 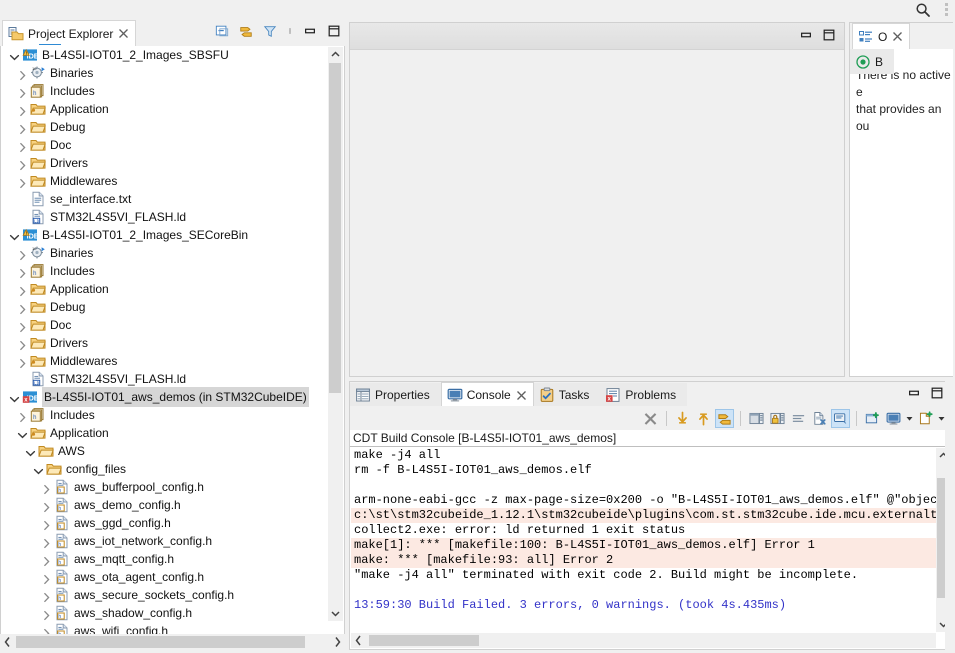 I want to click on tab-properties: Properties, so click(x=395, y=395).